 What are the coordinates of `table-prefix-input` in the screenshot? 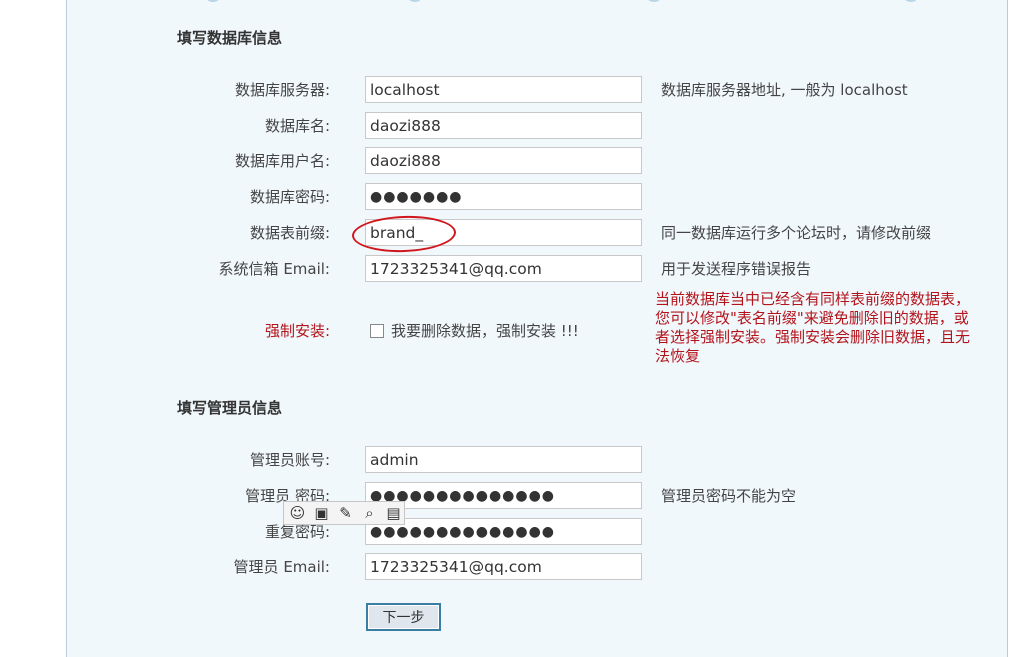 It's located at (503, 232).